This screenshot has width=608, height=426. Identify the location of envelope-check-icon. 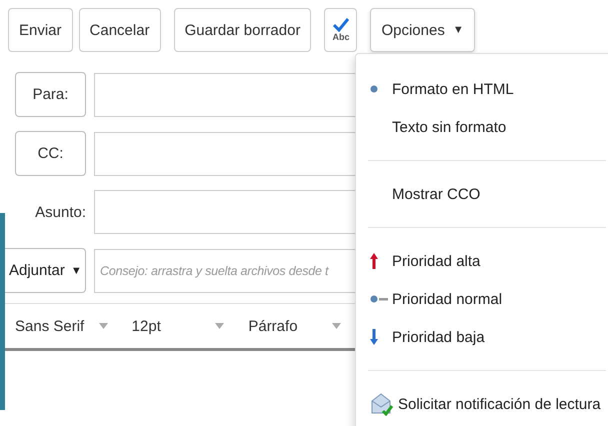
(382, 404).